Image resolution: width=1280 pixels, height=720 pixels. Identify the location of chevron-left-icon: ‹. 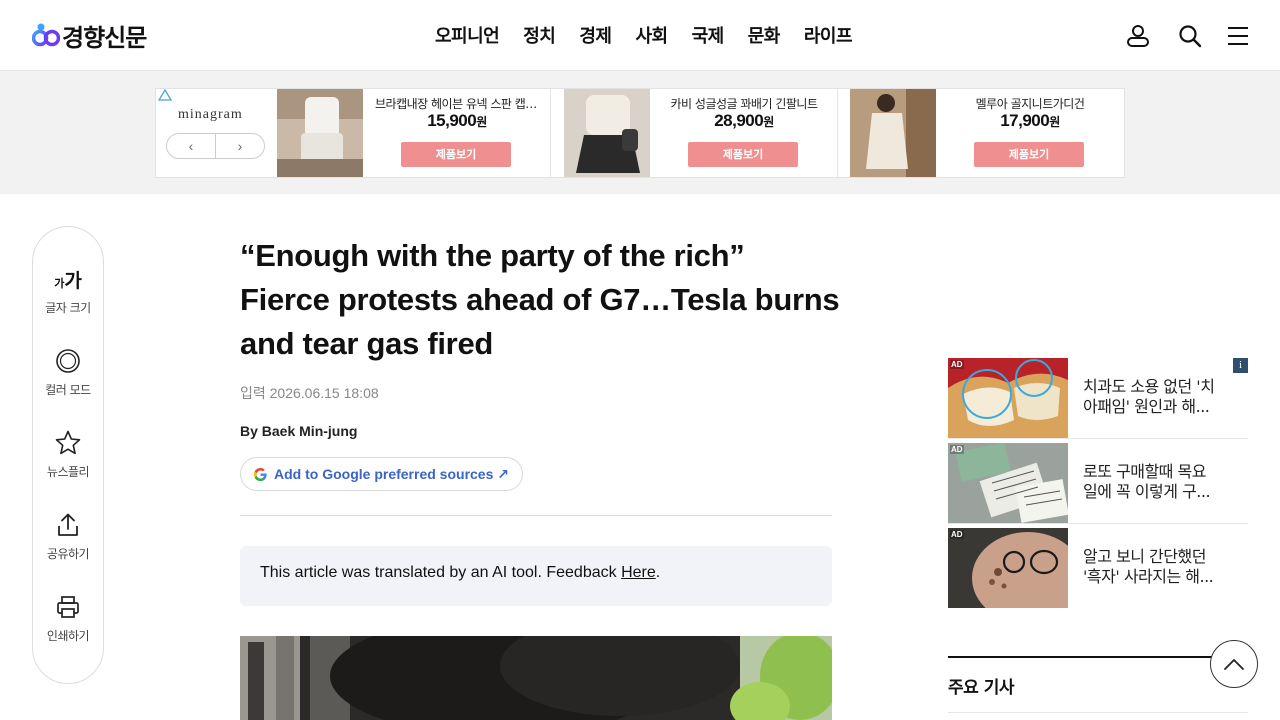
(191, 146).